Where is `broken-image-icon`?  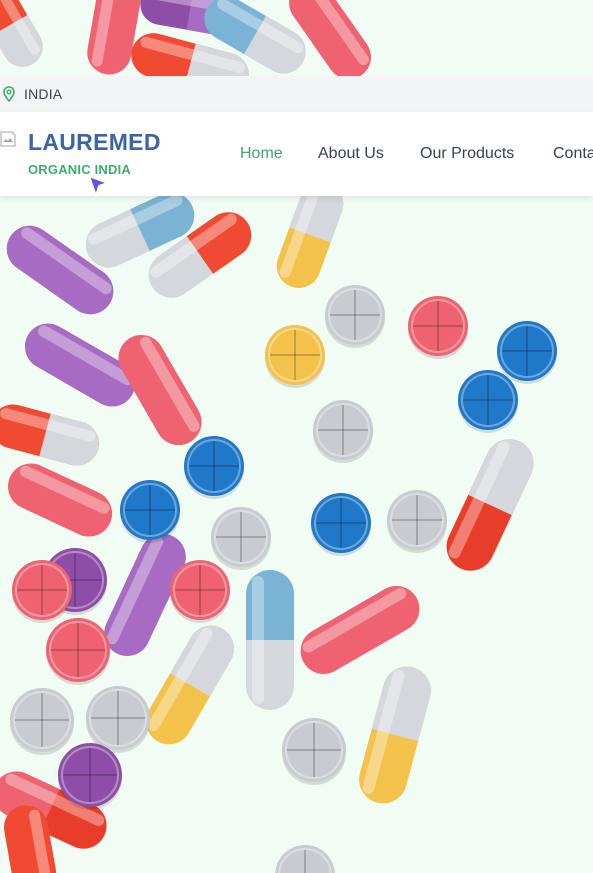
broken-image-icon is located at coordinates (8, 139).